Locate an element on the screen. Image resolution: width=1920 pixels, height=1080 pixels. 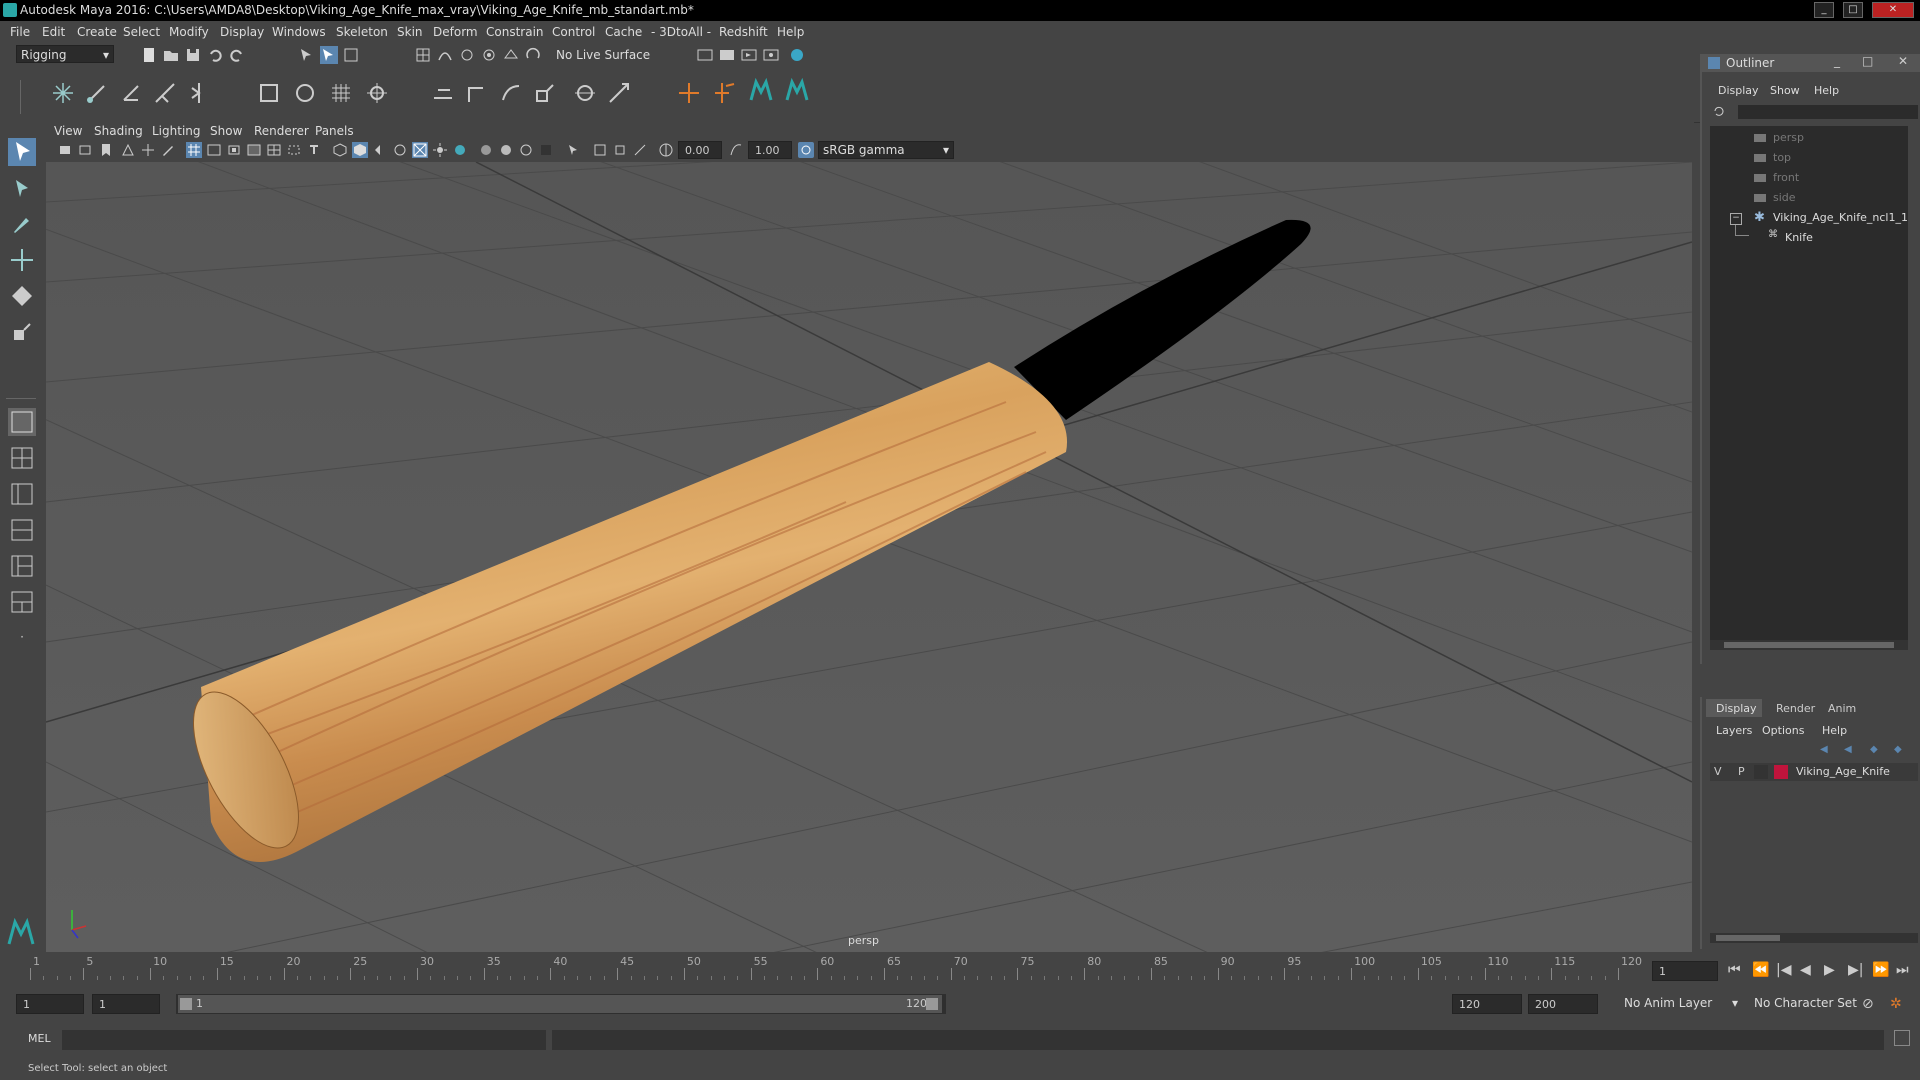
film-gate-icon is located at coordinates (214, 150).